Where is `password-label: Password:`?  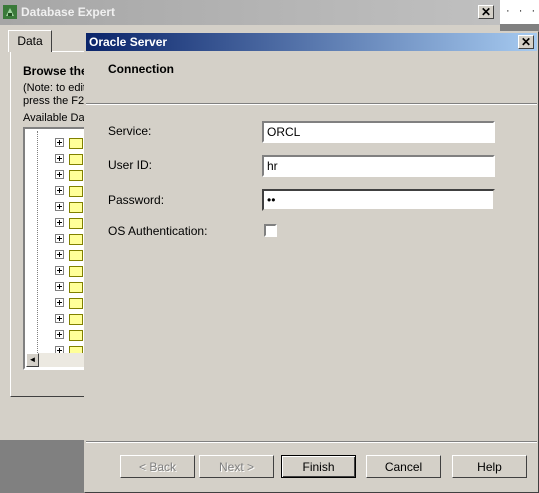 password-label: Password: is located at coordinates (136, 200).